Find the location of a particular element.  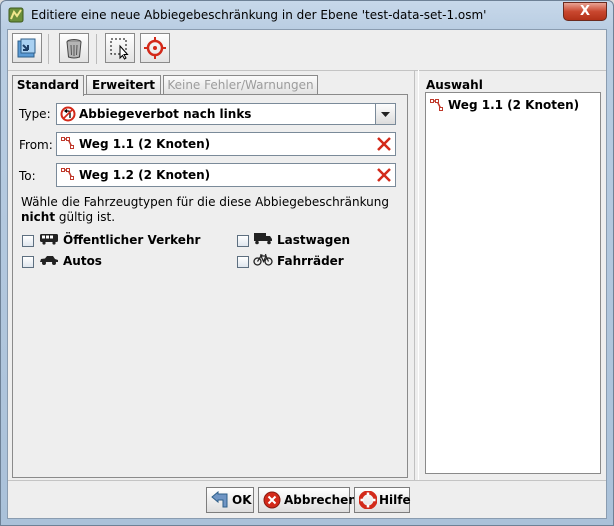

josm-app-icon is located at coordinates (16, 15).